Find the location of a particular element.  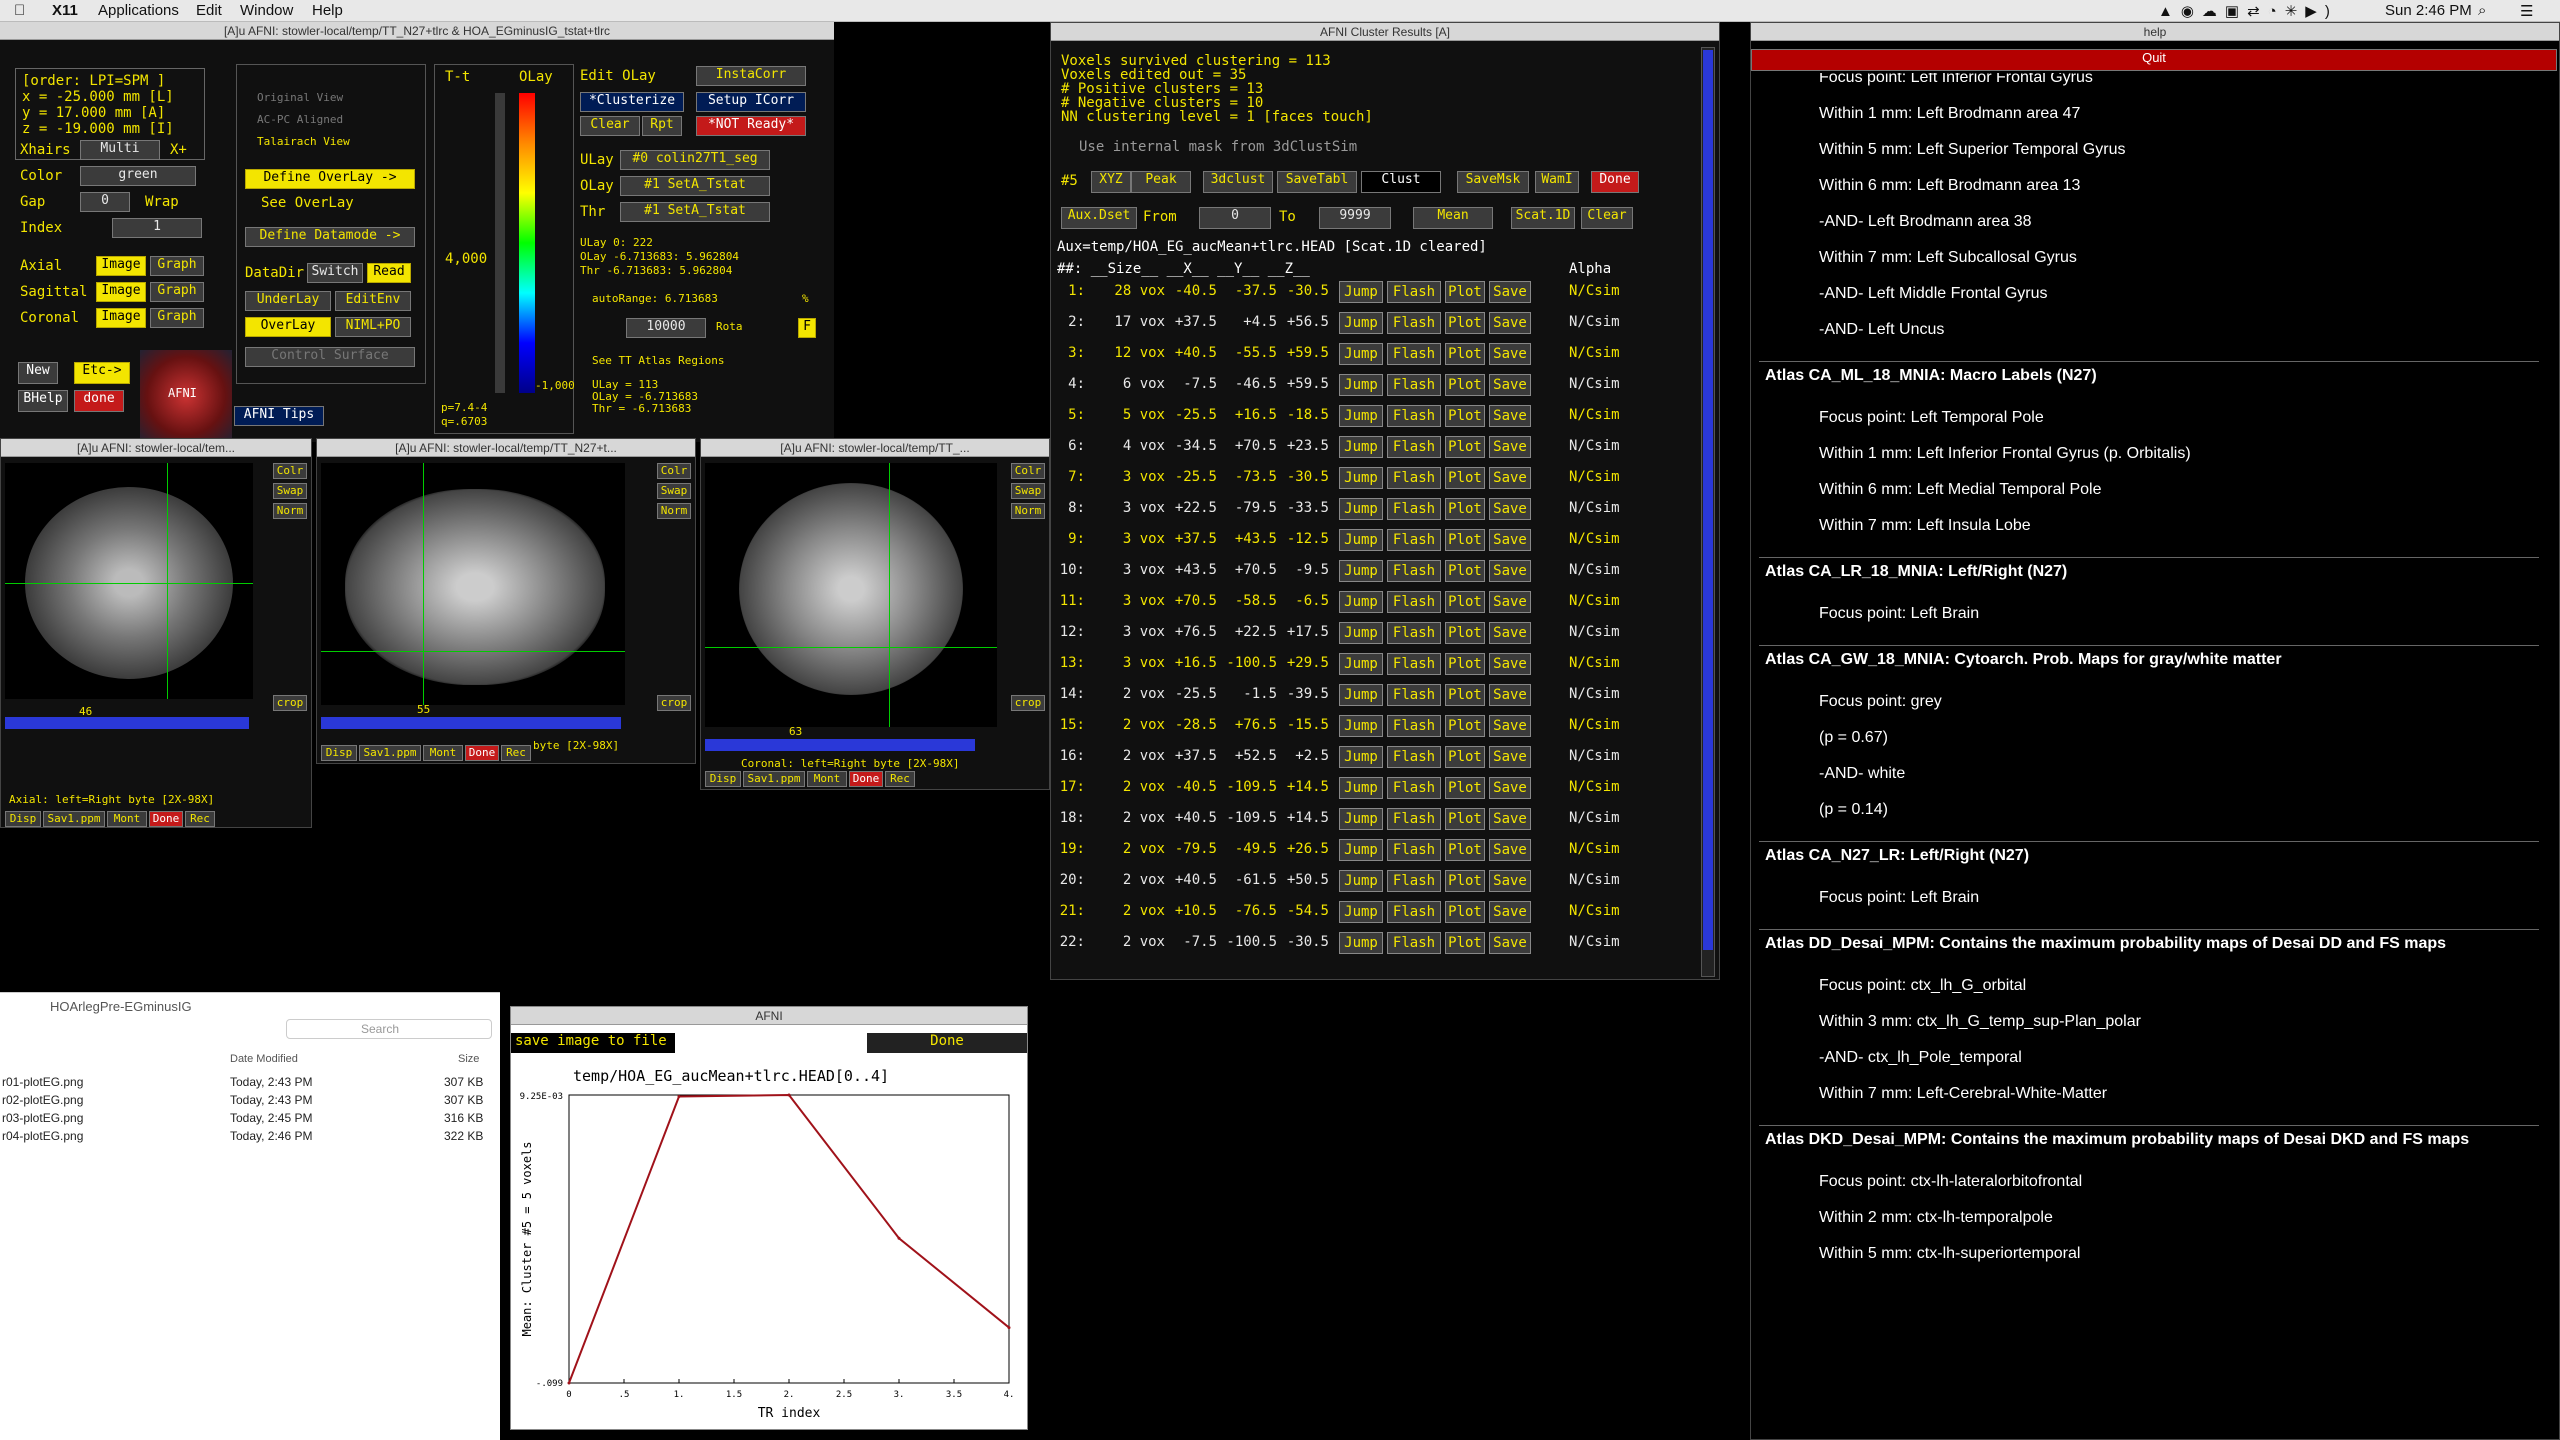

sagittal-graph-button: Graph is located at coordinates (177, 292).